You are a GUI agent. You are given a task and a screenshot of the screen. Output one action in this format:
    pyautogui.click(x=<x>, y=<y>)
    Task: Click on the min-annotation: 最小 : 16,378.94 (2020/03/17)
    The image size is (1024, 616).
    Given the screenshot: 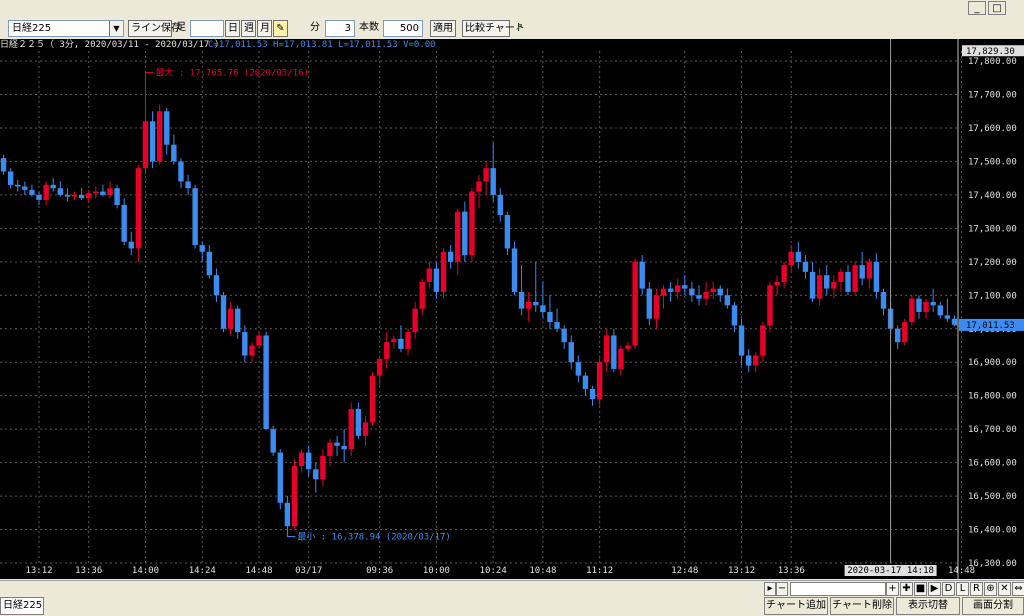 What is the action you would take?
    pyautogui.click(x=373, y=537)
    